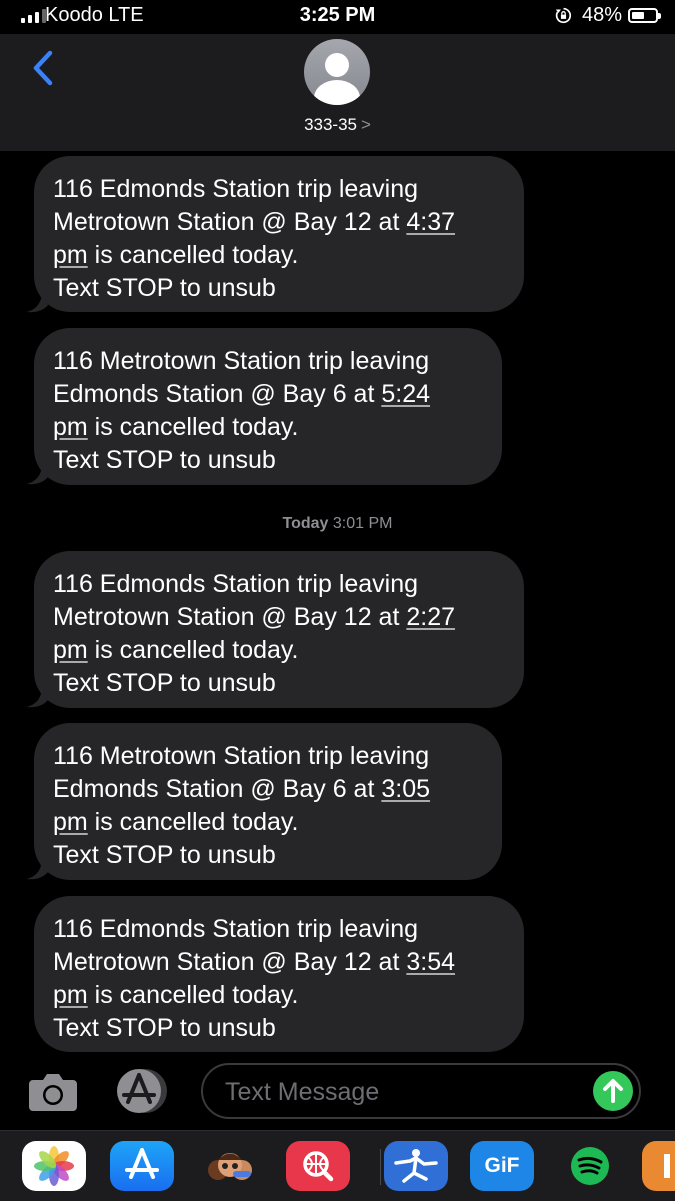  I want to click on send-button, so click(613, 1091).